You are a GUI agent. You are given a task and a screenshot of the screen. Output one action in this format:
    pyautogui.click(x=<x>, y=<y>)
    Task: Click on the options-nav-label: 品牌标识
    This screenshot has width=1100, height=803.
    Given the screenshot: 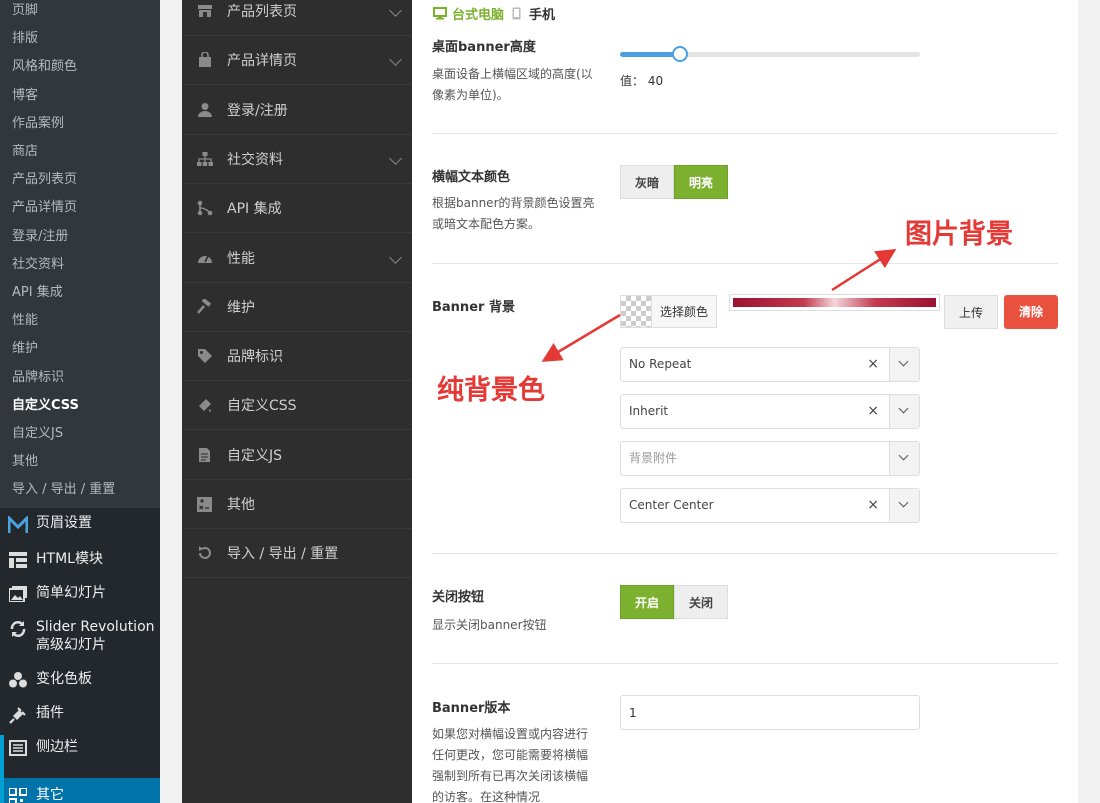 What is the action you would take?
    pyautogui.click(x=255, y=357)
    